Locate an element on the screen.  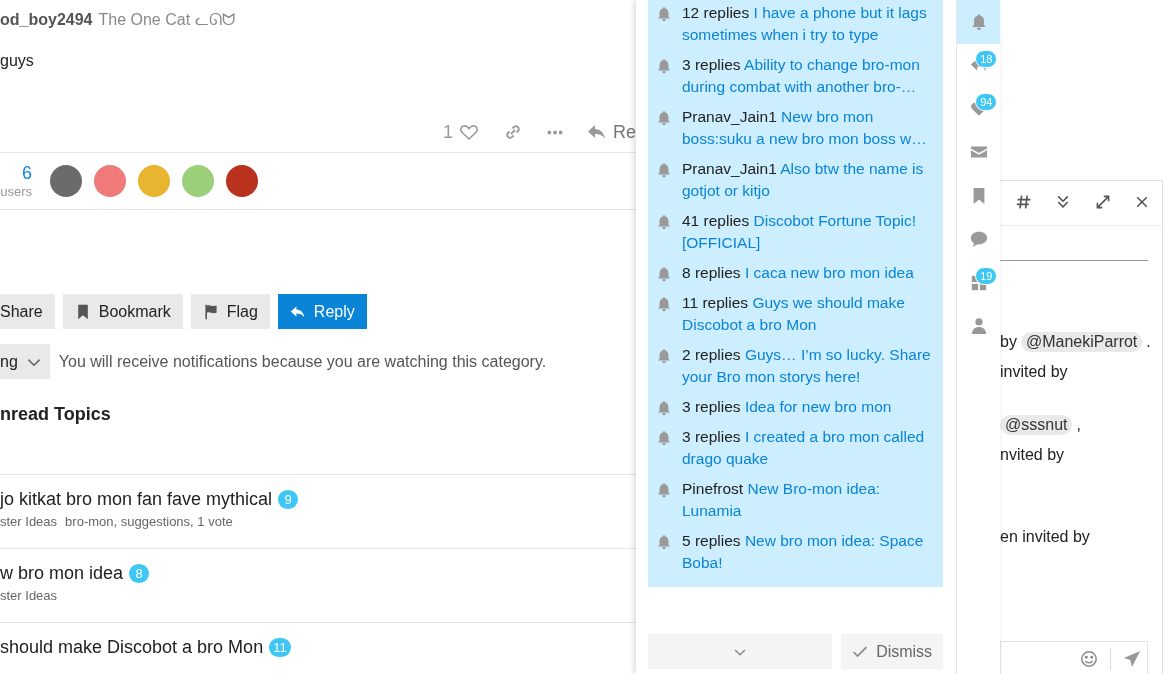
more-button is located at coordinates (555, 132).